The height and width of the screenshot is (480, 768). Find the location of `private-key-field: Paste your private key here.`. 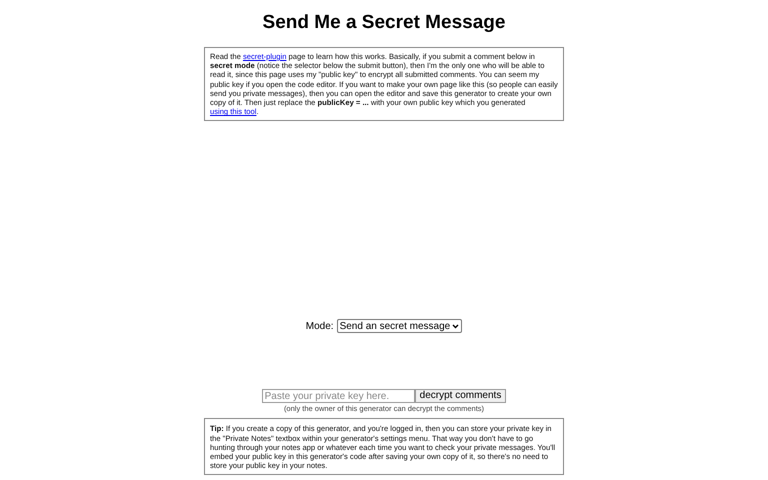

private-key-field: Paste your private key here. is located at coordinates (338, 396).